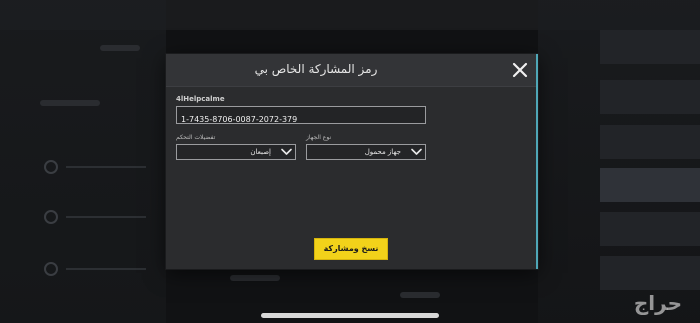 The image size is (700, 323). I want to click on share-code-field, so click(301, 117).